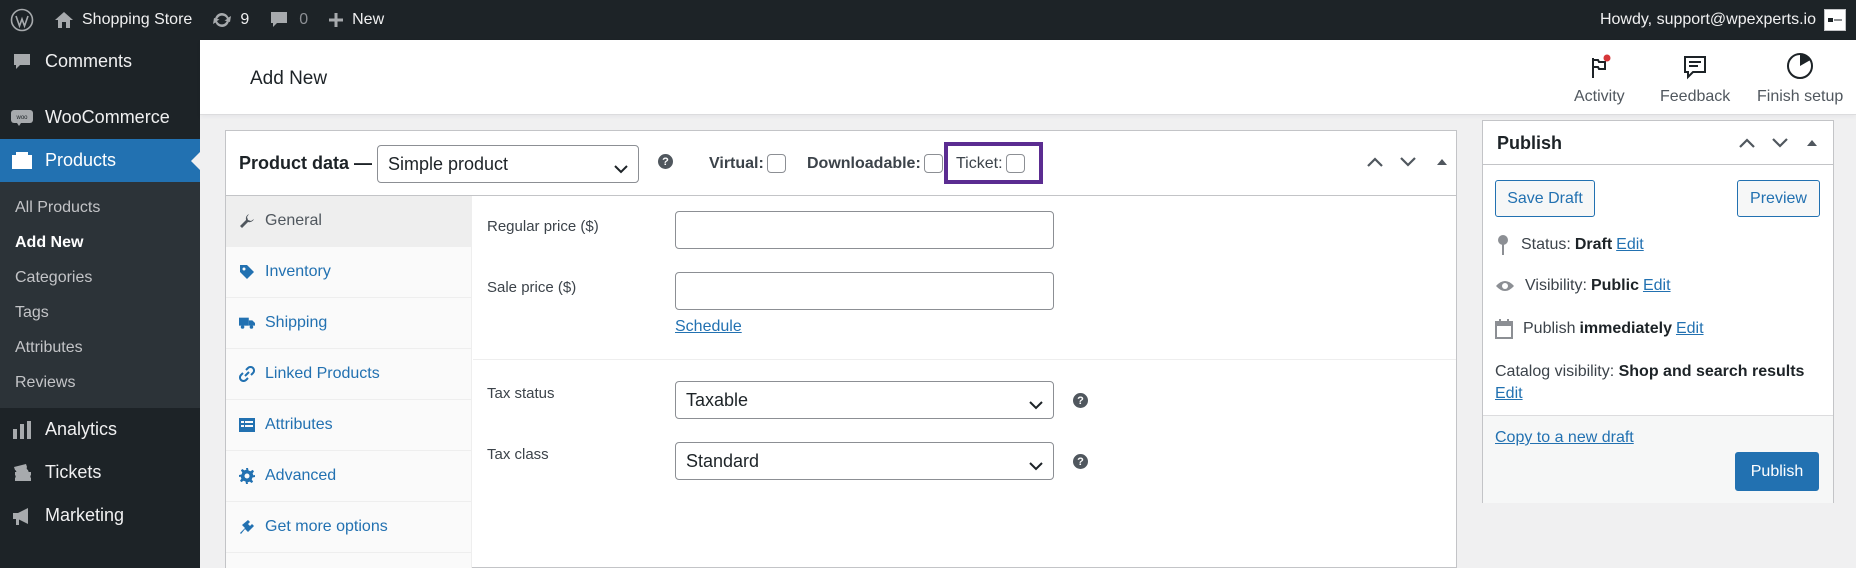 This screenshot has width=1856, height=568. Describe the element at coordinates (22, 20) in the screenshot. I see `wordpress-logo-icon` at that location.